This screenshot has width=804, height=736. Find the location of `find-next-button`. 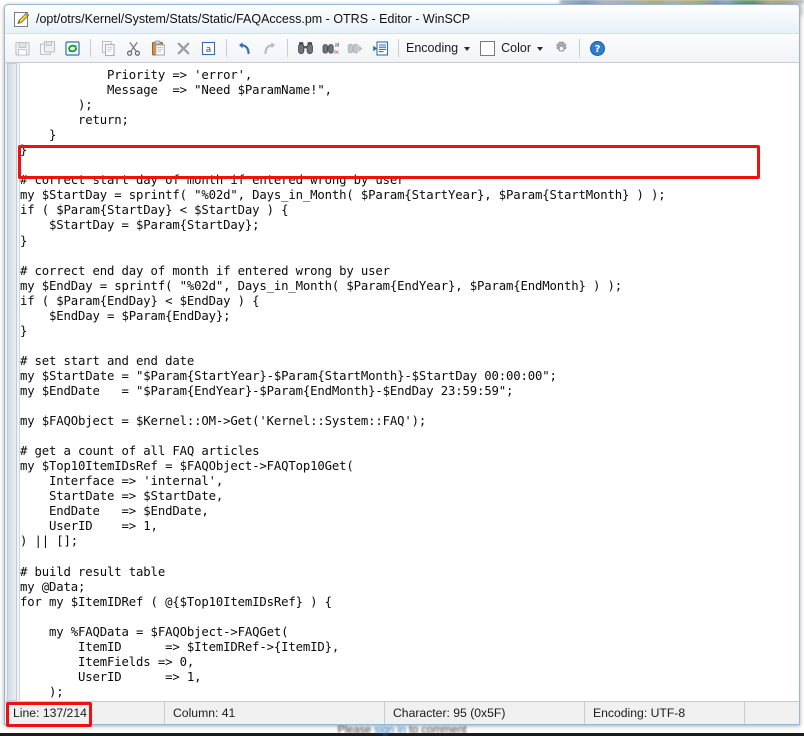

find-next-button is located at coordinates (355, 48).